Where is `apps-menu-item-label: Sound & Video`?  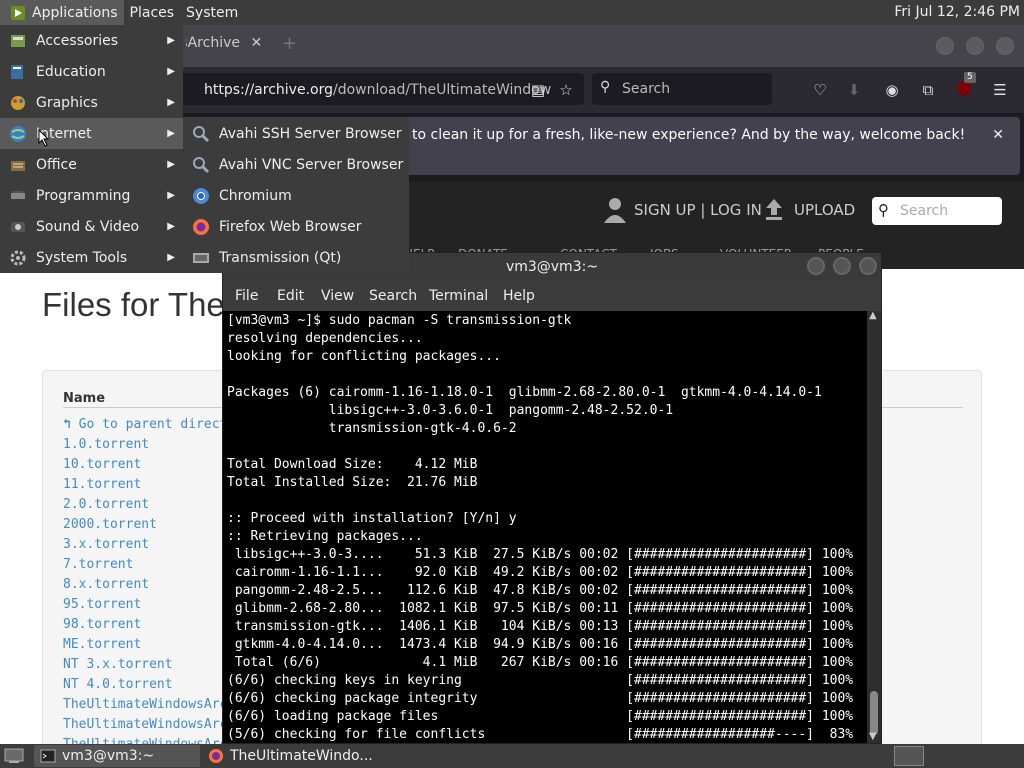
apps-menu-item-label: Sound & Video is located at coordinates (88, 226).